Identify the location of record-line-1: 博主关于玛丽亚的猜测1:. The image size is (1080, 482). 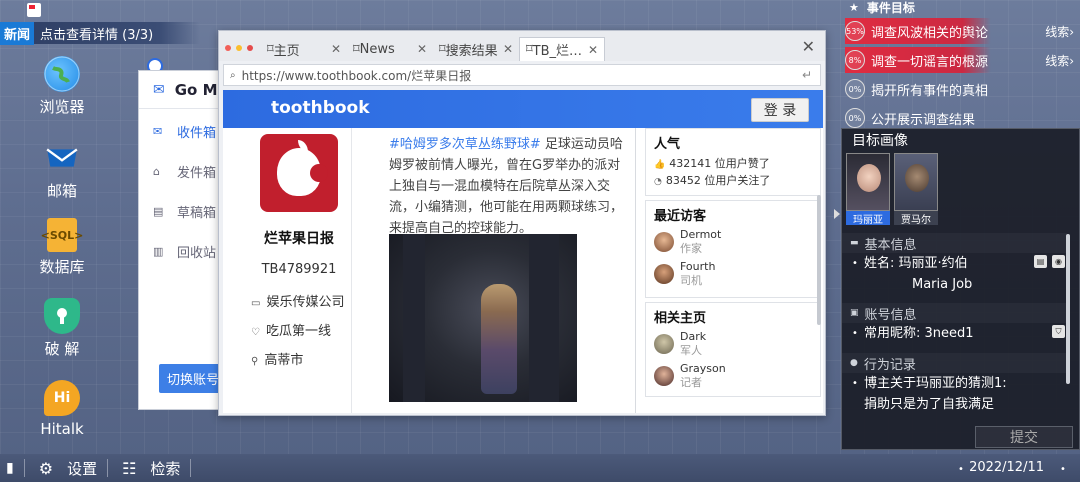
(954, 383).